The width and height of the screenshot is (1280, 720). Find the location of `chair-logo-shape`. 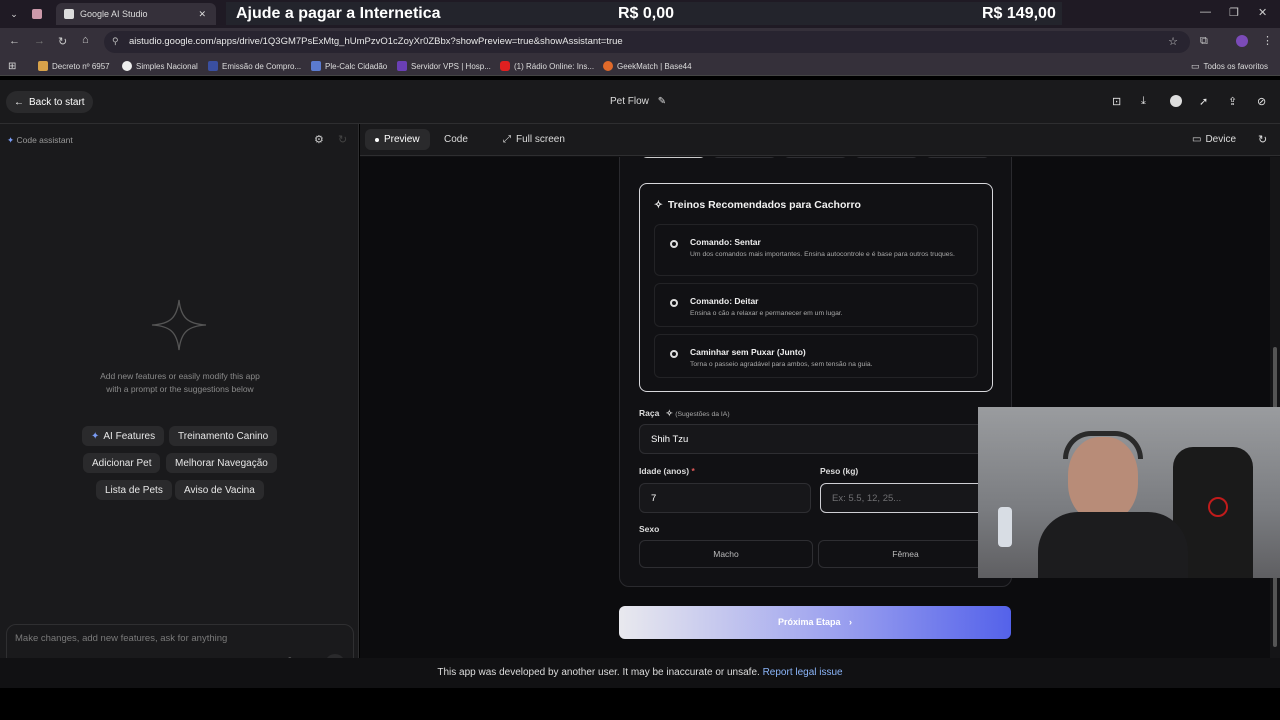

chair-logo-shape is located at coordinates (1218, 507).